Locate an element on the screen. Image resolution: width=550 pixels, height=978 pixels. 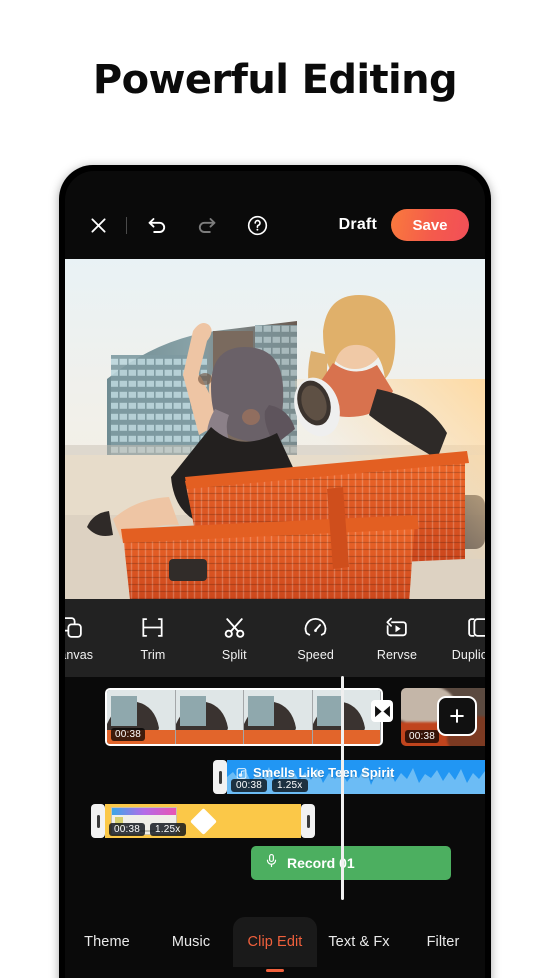
sticker-badges: 00:38 1.25x is located at coordinates (147, 829).